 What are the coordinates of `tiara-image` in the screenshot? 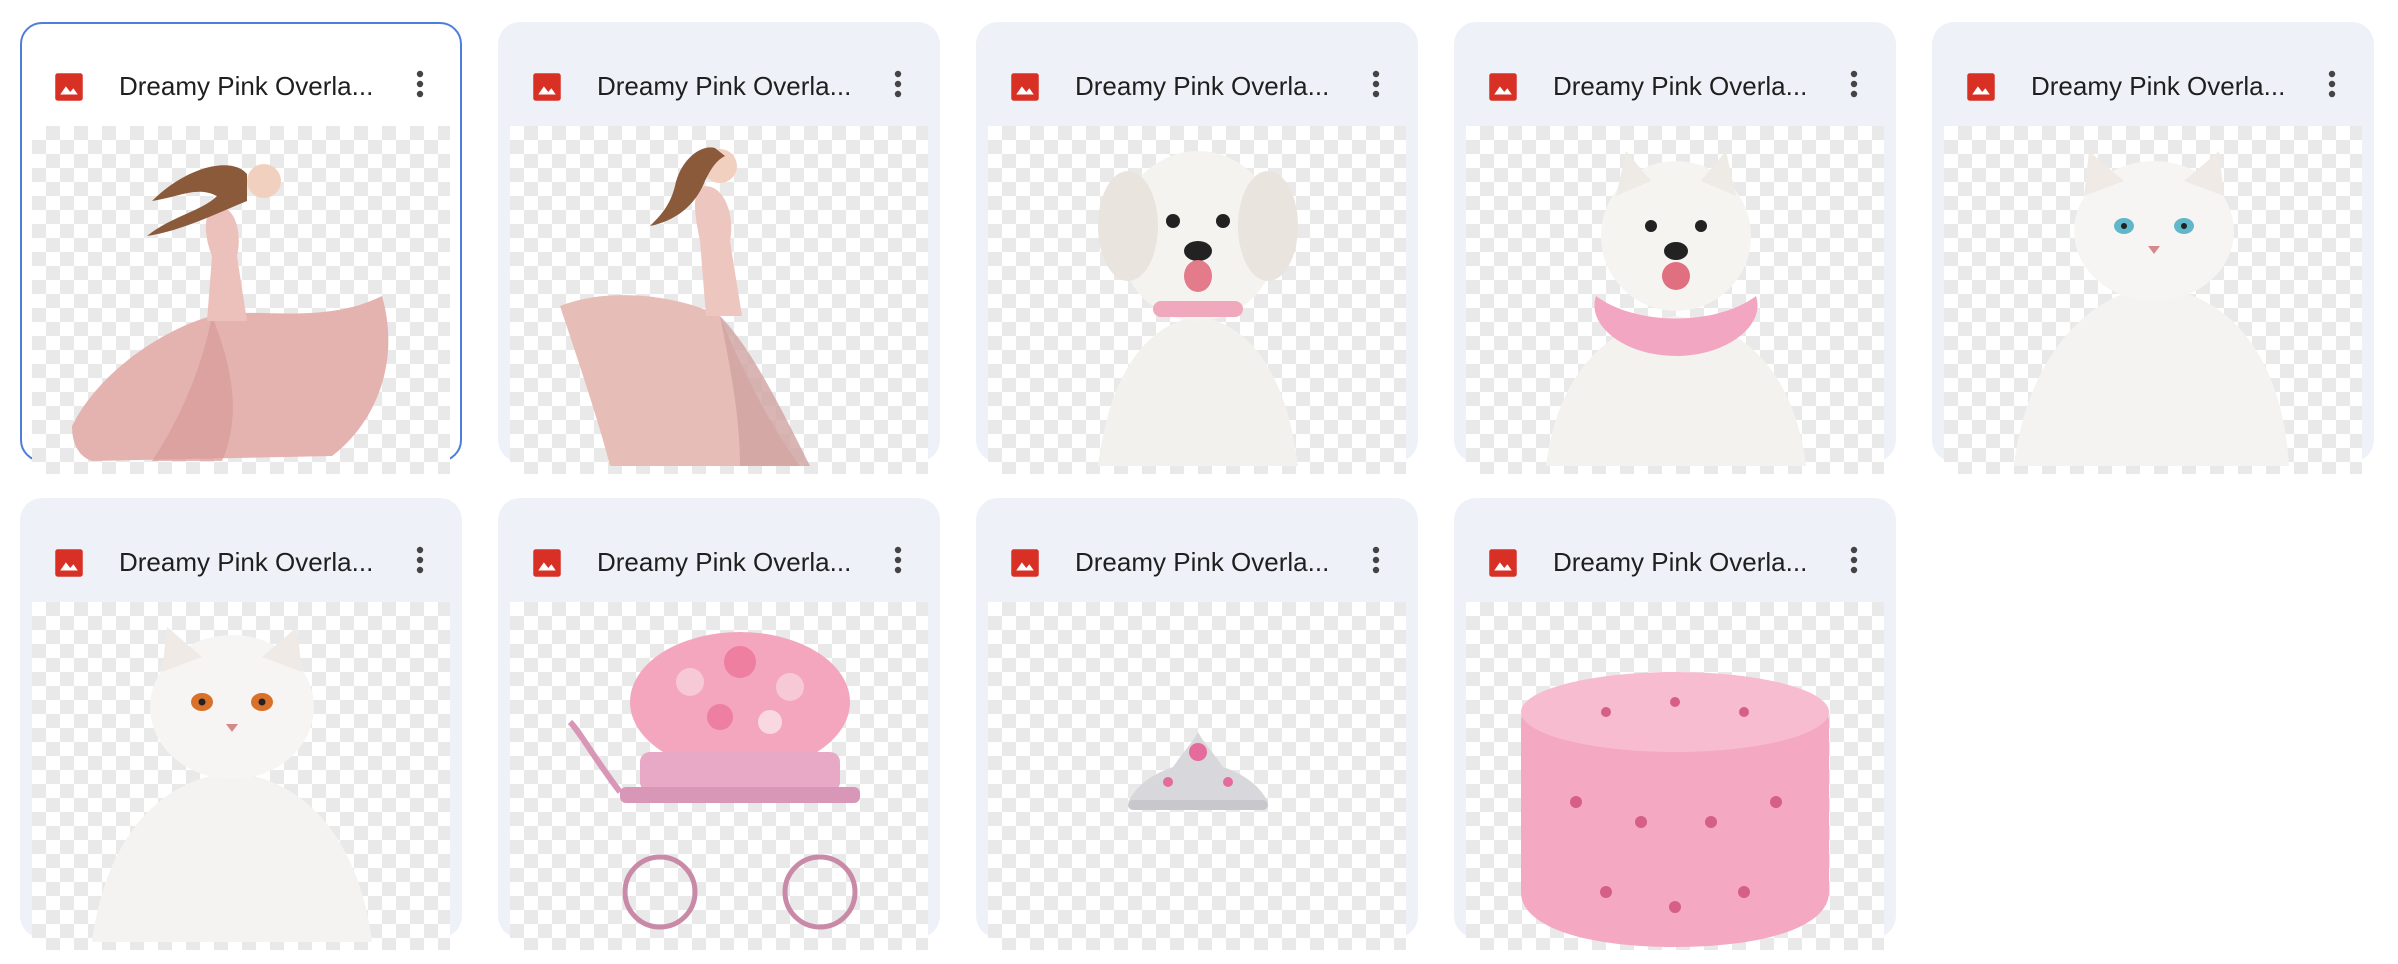 It's located at (1198, 771).